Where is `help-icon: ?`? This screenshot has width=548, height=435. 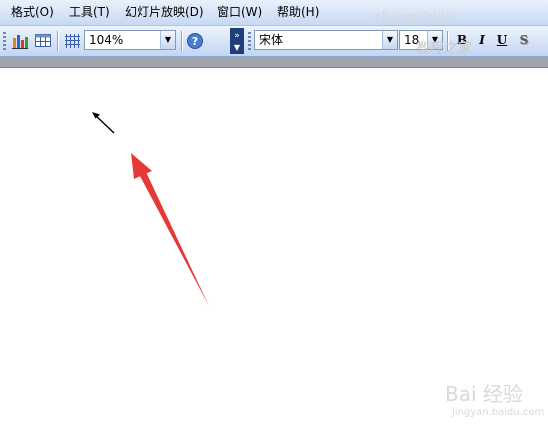
help-icon: ? is located at coordinates (195, 41).